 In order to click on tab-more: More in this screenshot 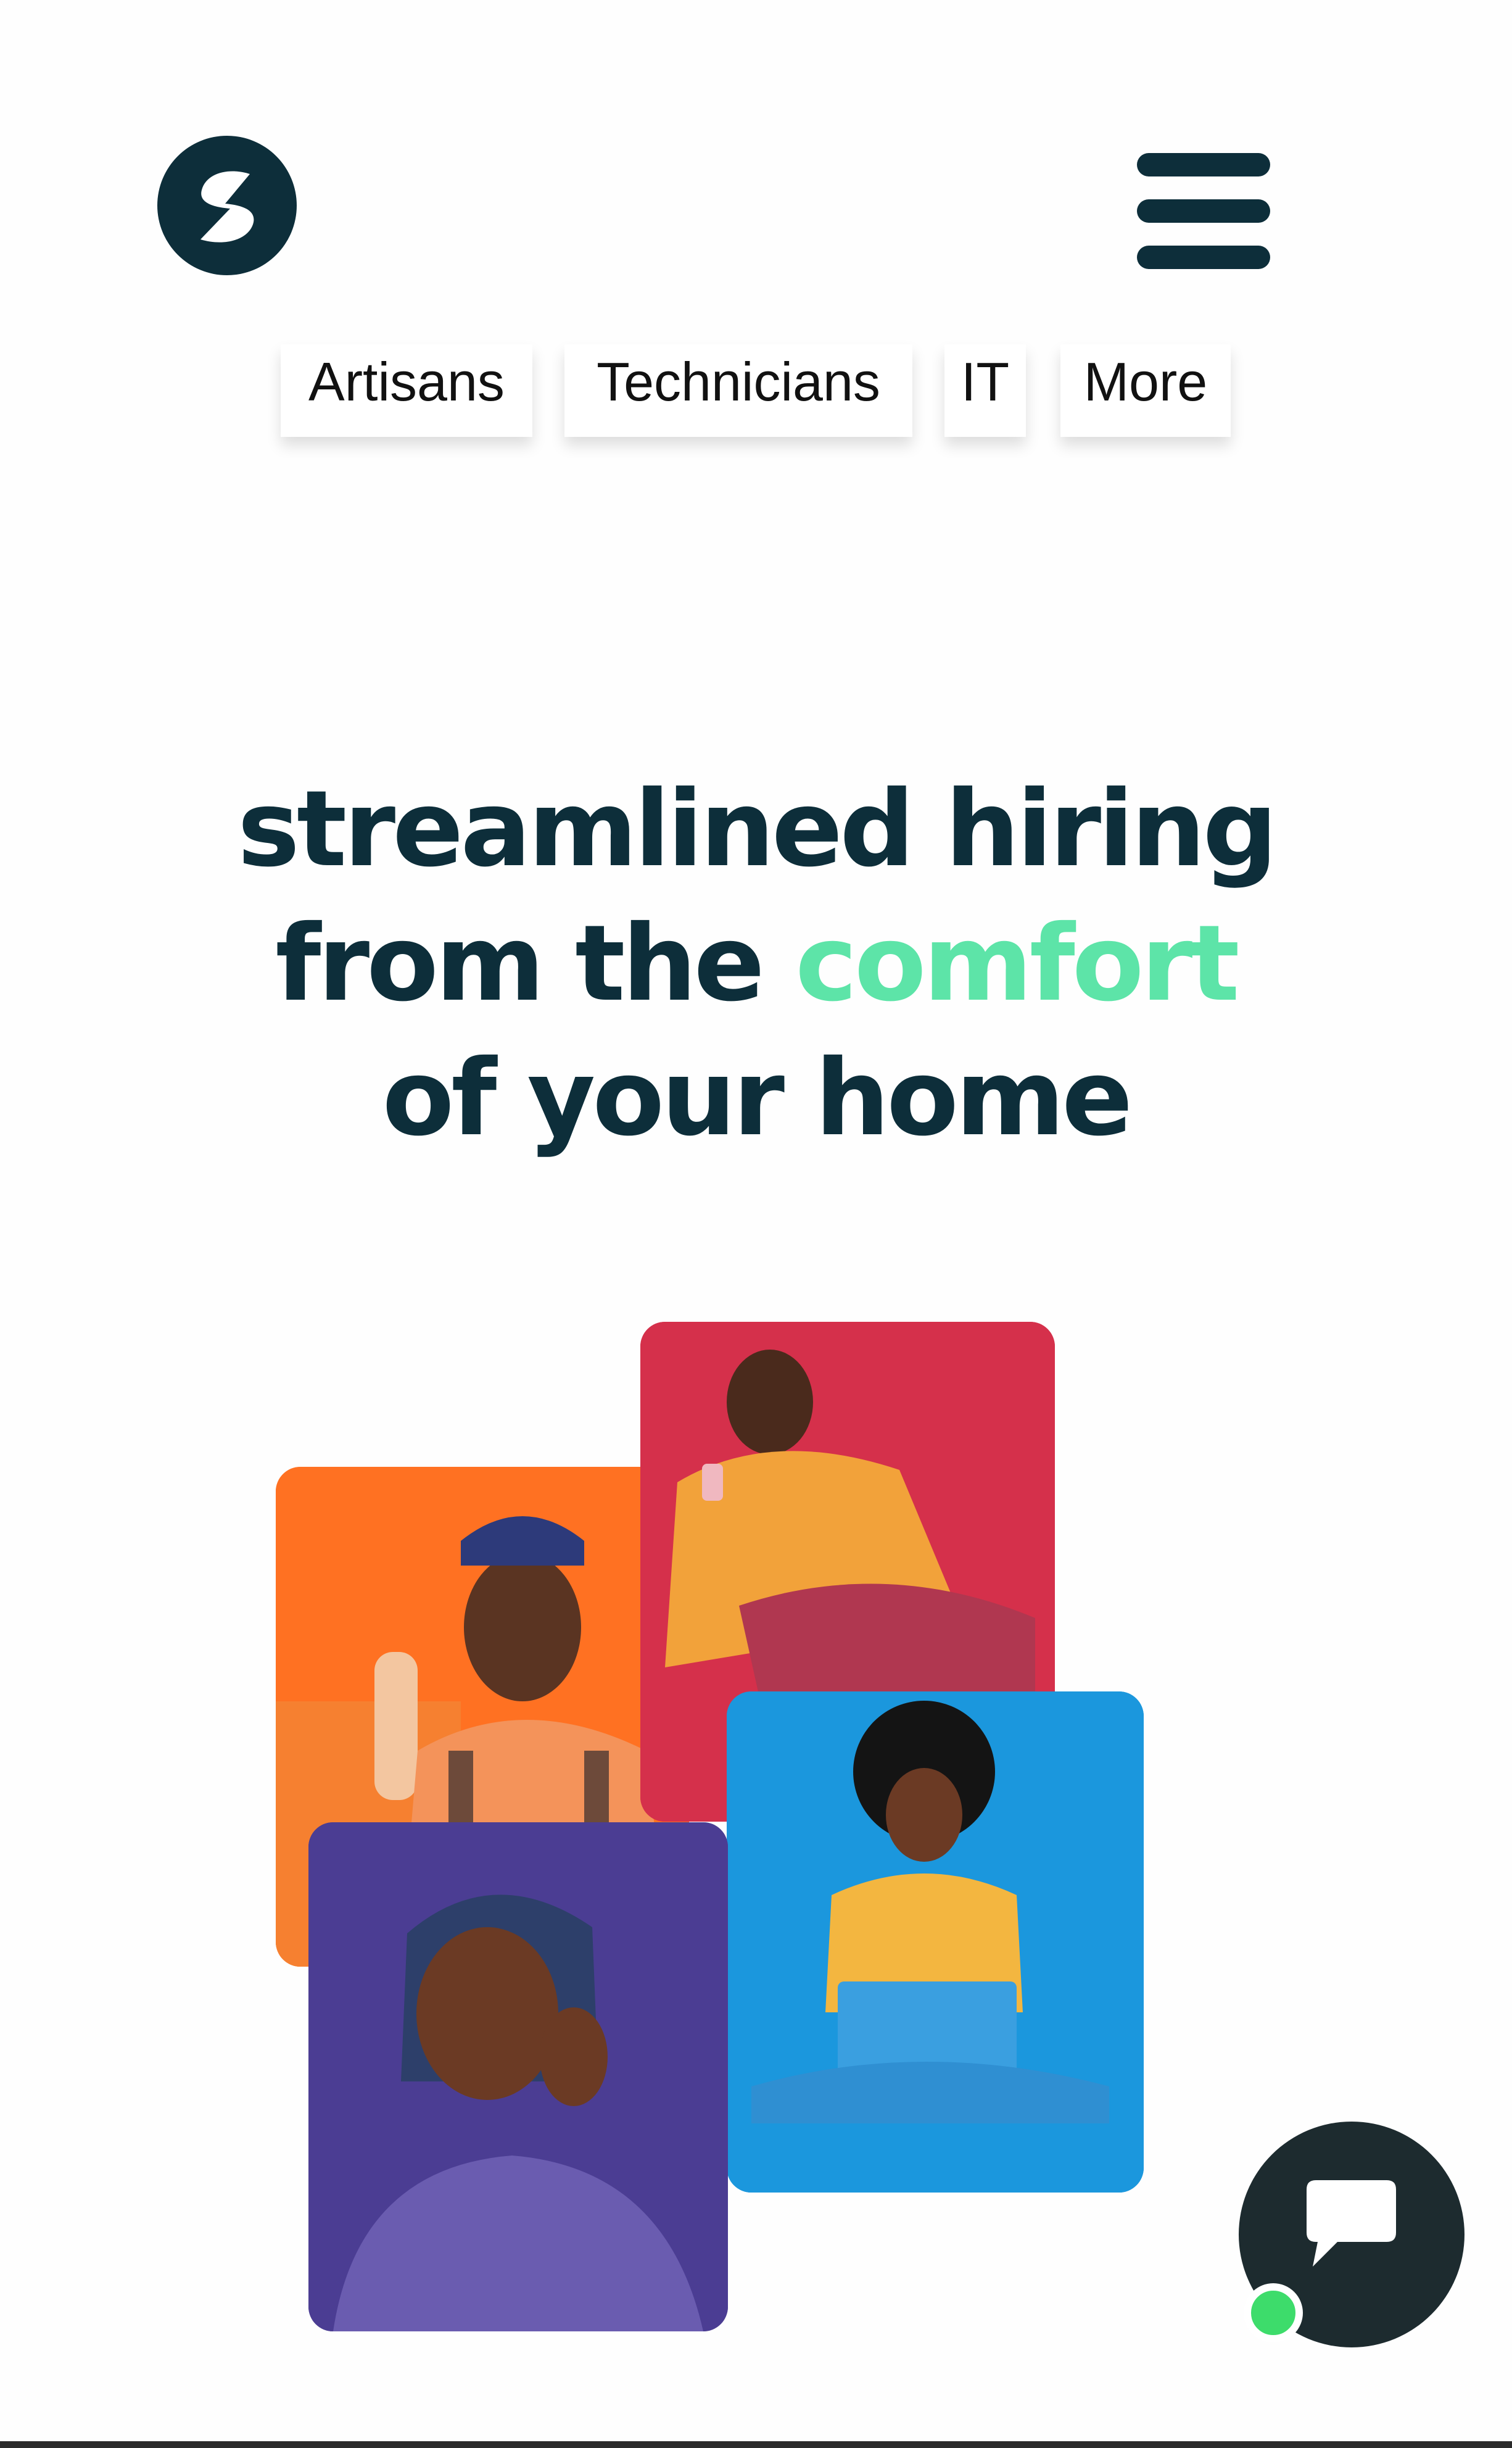, I will do `click(1145, 390)`.